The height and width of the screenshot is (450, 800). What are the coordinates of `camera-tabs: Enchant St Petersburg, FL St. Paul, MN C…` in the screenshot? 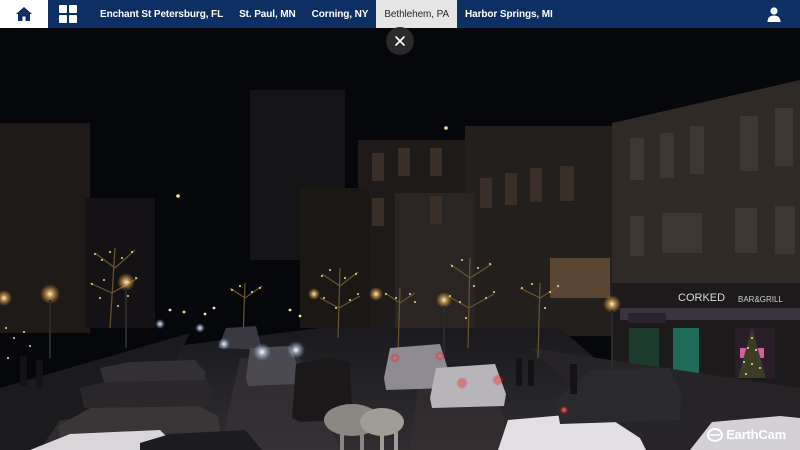 It's located at (326, 14).